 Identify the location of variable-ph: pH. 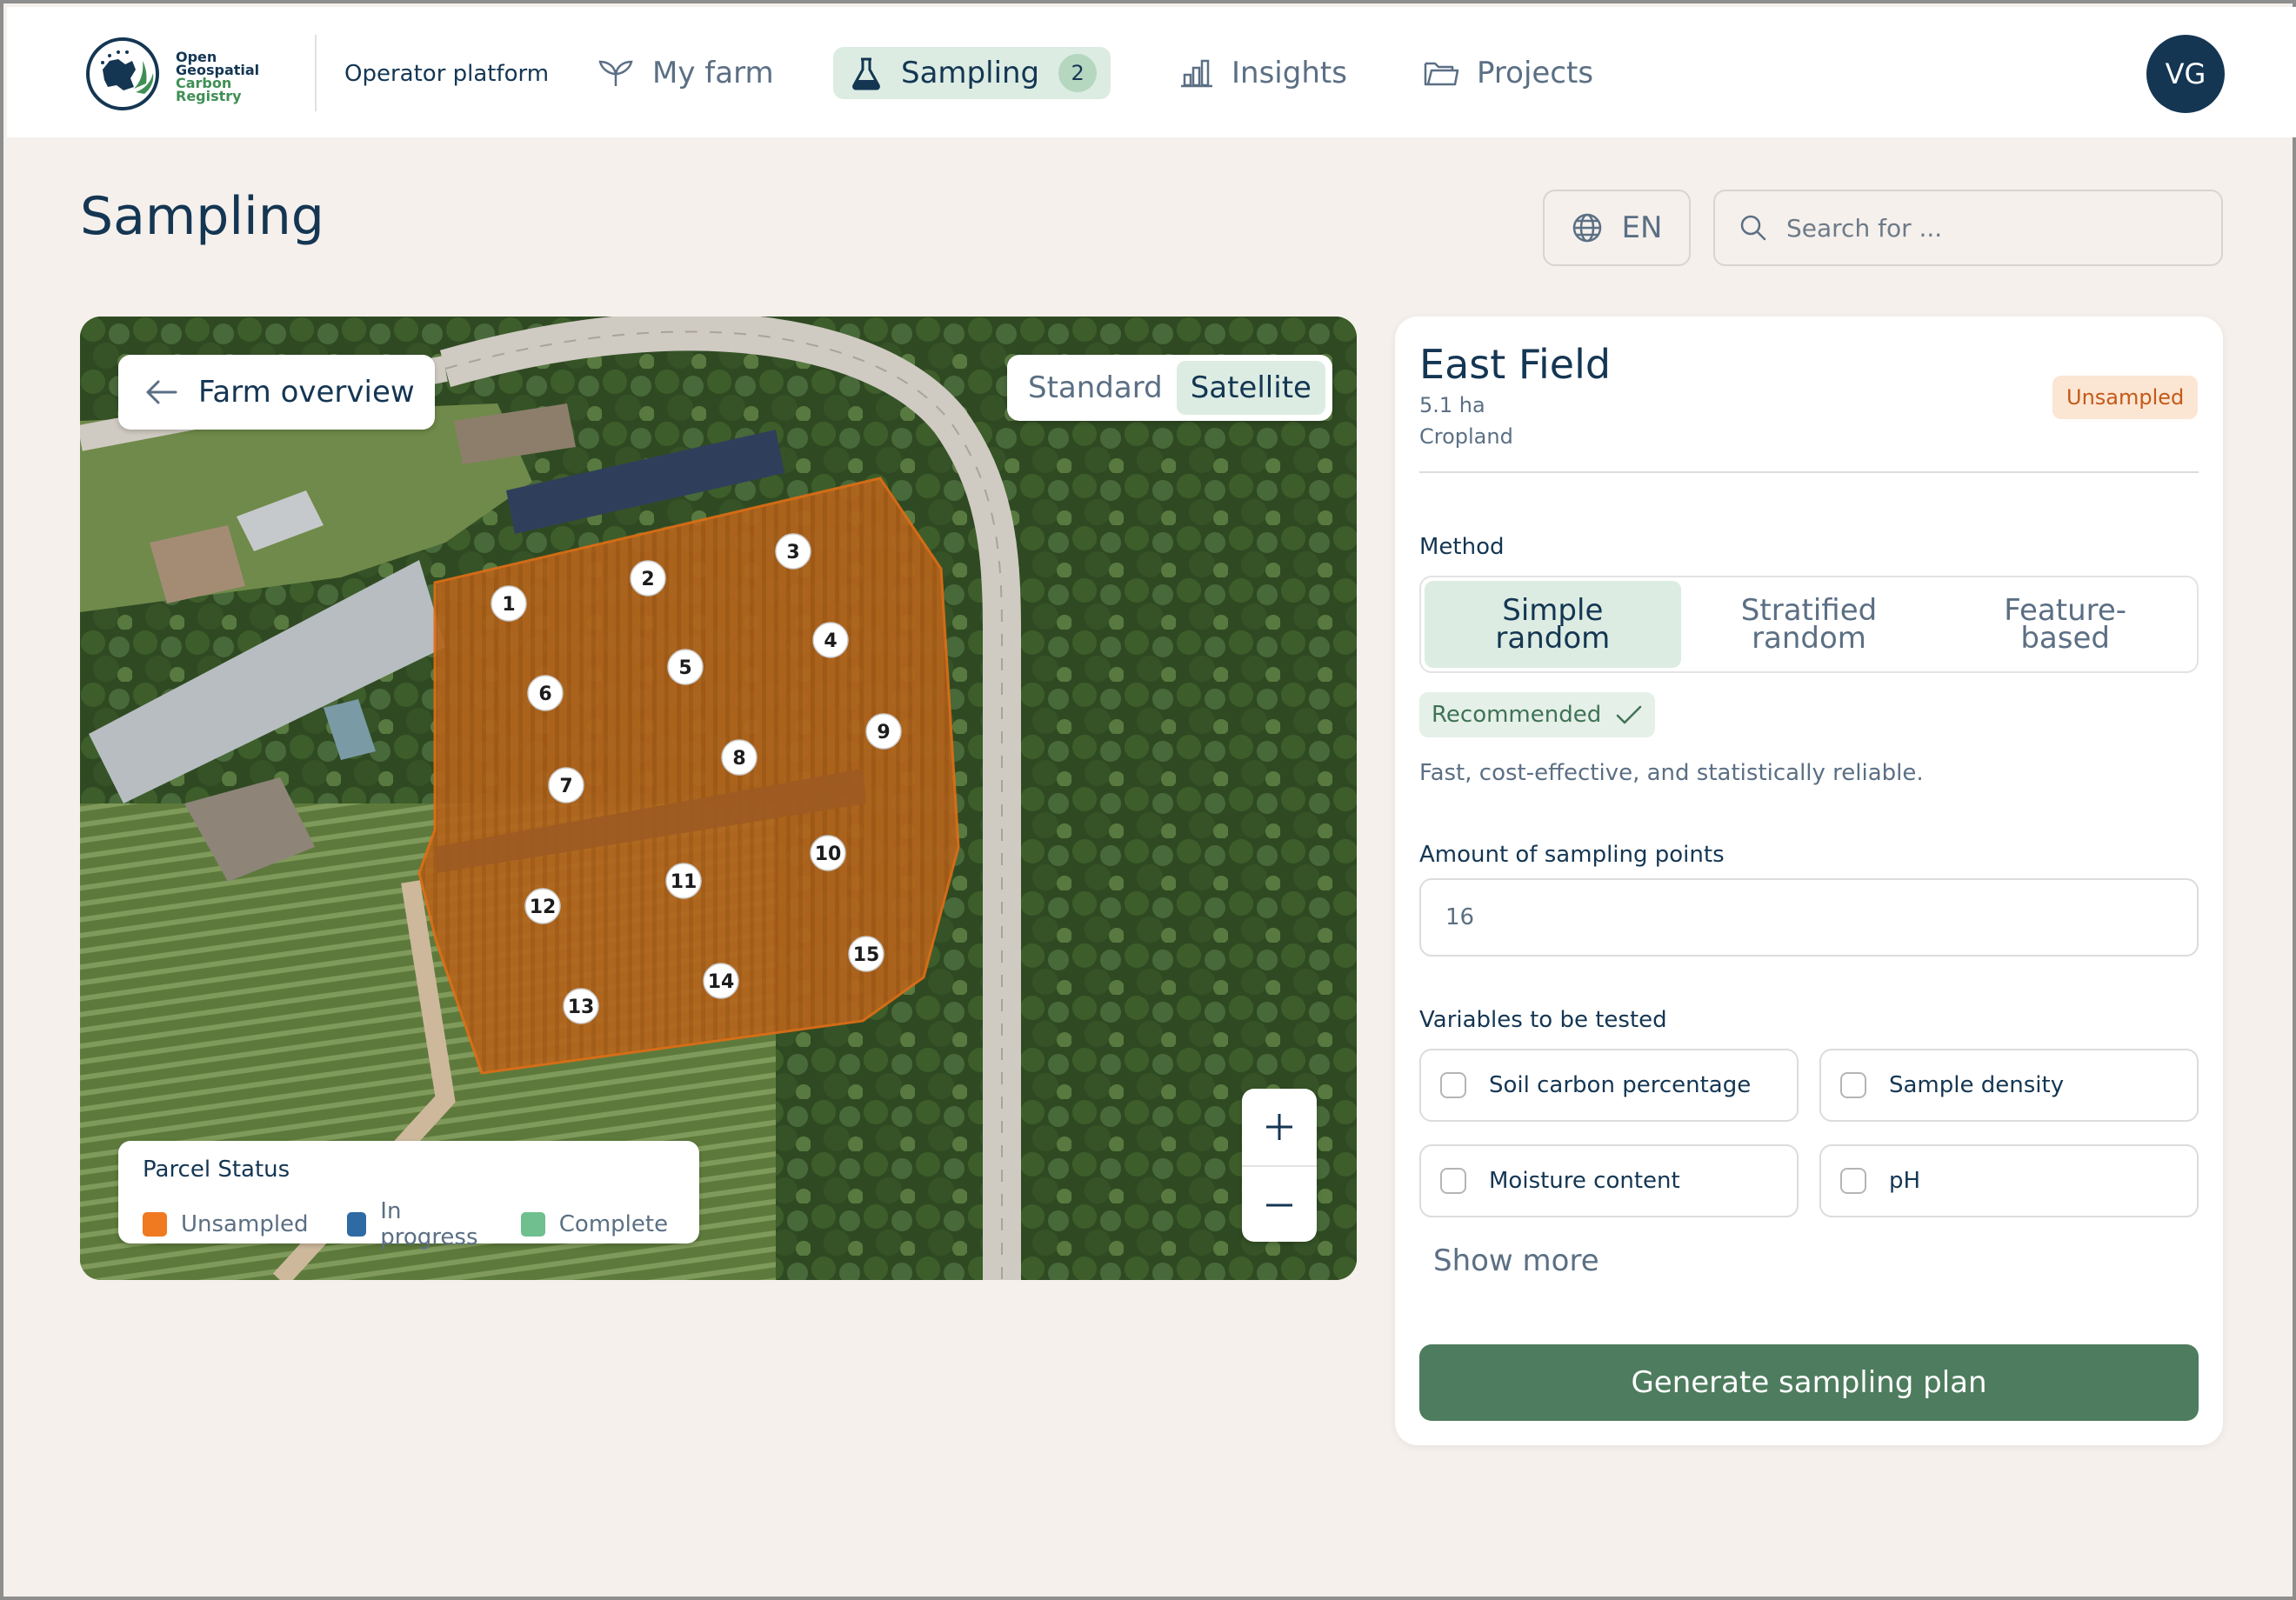
(2009, 1180).